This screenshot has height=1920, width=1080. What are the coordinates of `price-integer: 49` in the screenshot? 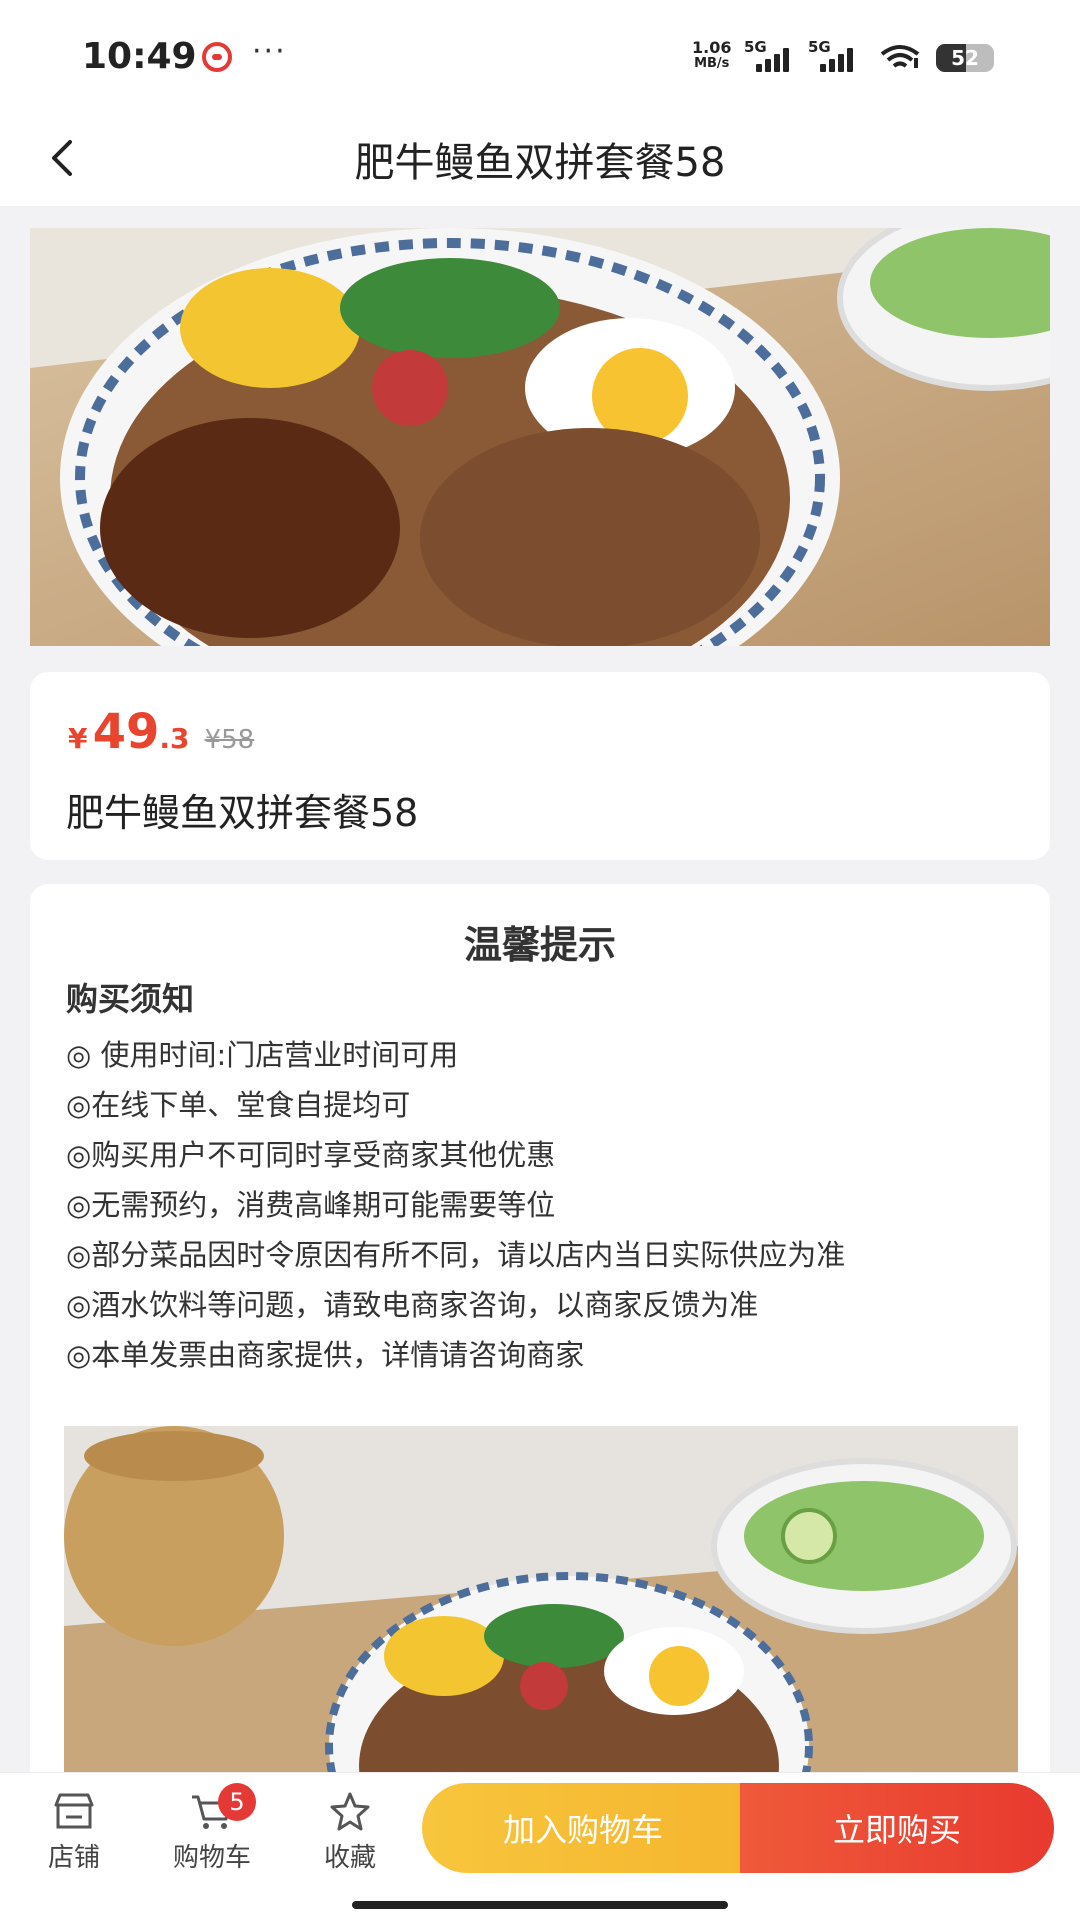 It's located at (126, 732).